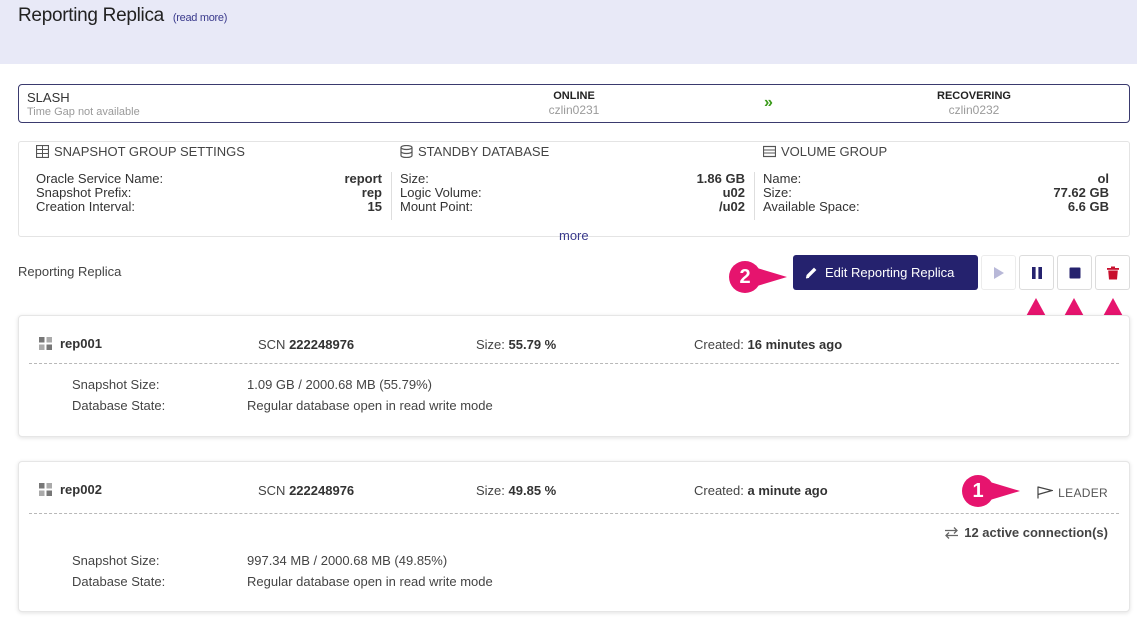  I want to click on volume-group-header: VOLUME GROUP, so click(825, 151).